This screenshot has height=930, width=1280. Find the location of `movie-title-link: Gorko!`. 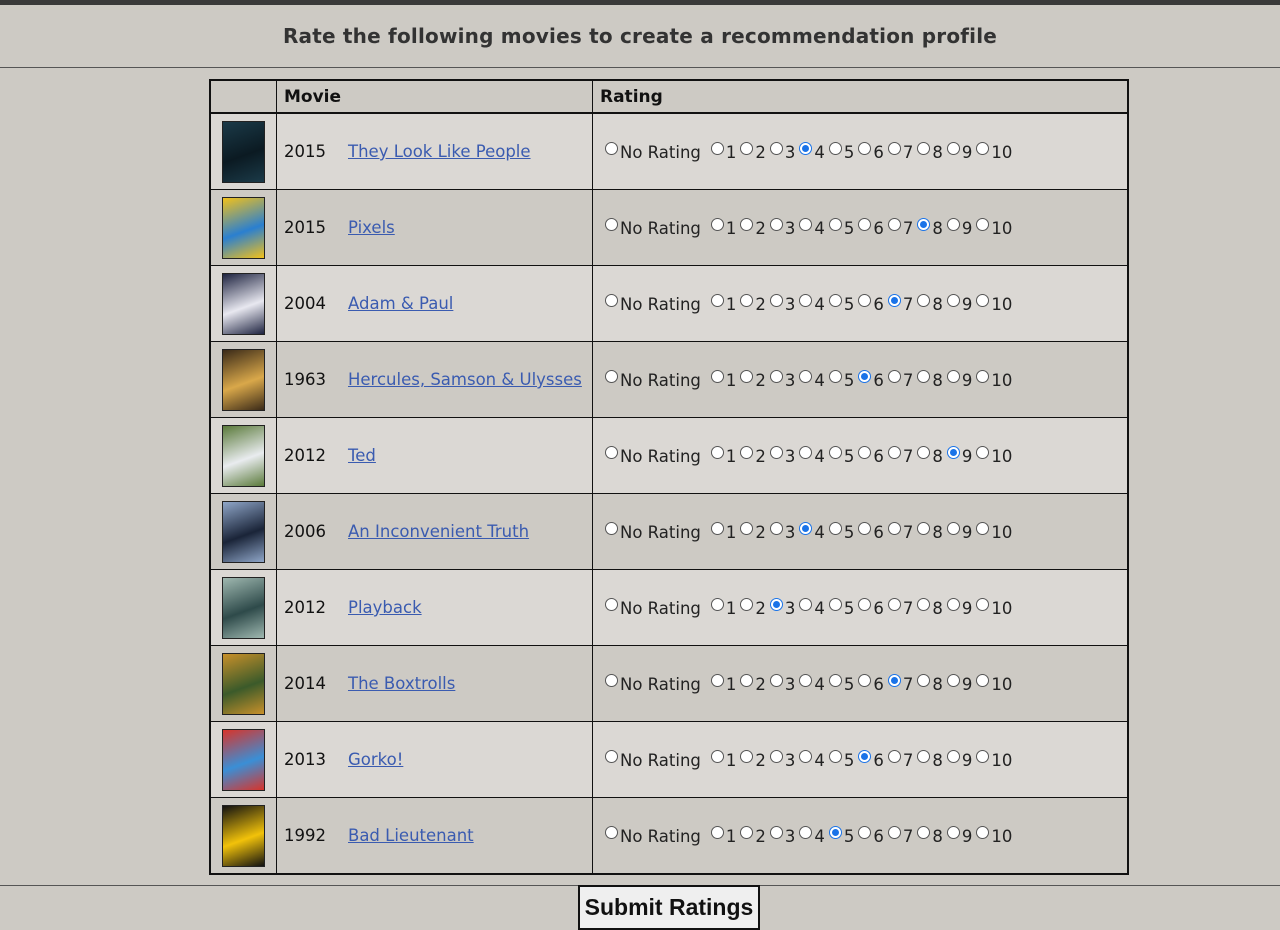

movie-title-link: Gorko! is located at coordinates (375, 759).